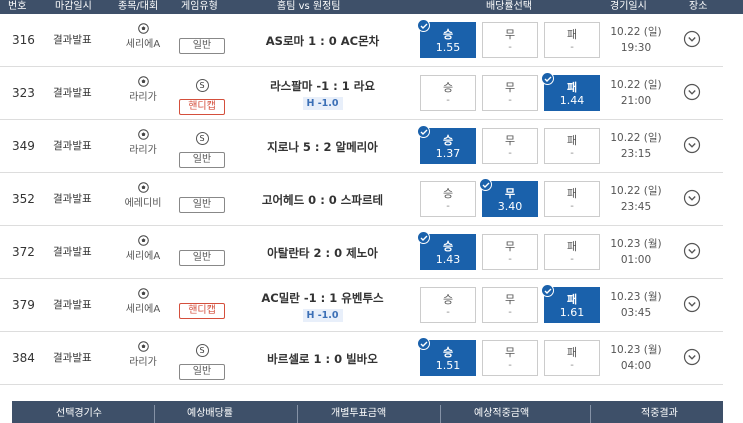 The image size is (743, 423). Describe the element at coordinates (636, 40) in the screenshot. I see `match-datetime: 10.22 (일) 19:30` at that location.